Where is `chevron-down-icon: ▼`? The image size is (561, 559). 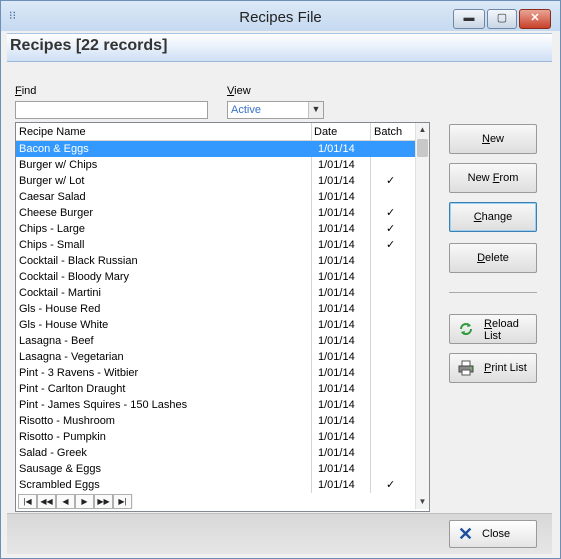 chevron-down-icon: ▼ is located at coordinates (315, 110).